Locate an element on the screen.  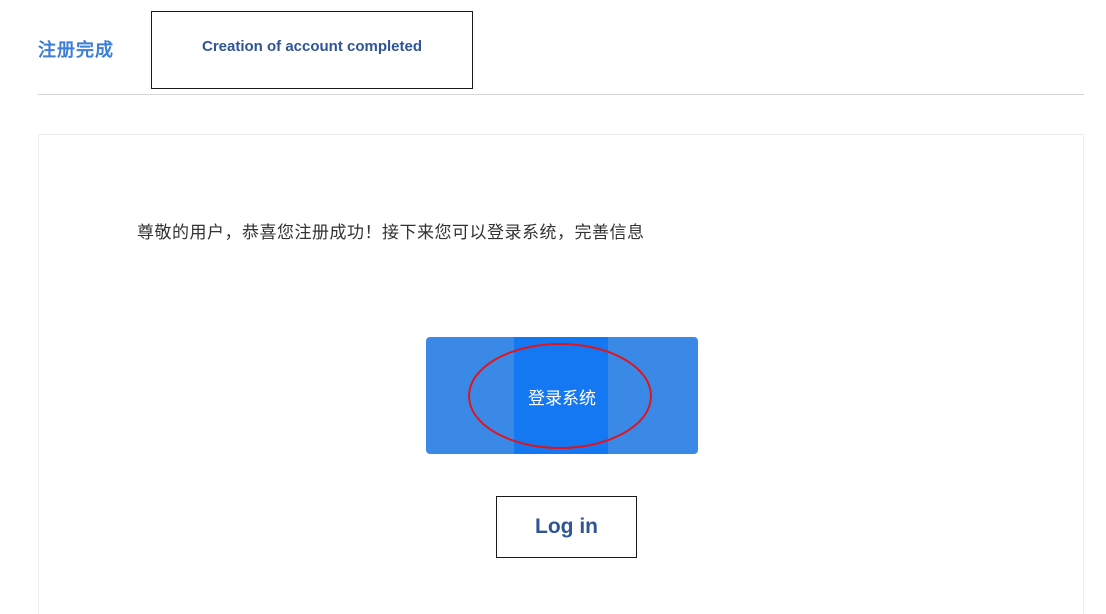
title-translation-annotation: Creation of account completed is located at coordinates (312, 50).